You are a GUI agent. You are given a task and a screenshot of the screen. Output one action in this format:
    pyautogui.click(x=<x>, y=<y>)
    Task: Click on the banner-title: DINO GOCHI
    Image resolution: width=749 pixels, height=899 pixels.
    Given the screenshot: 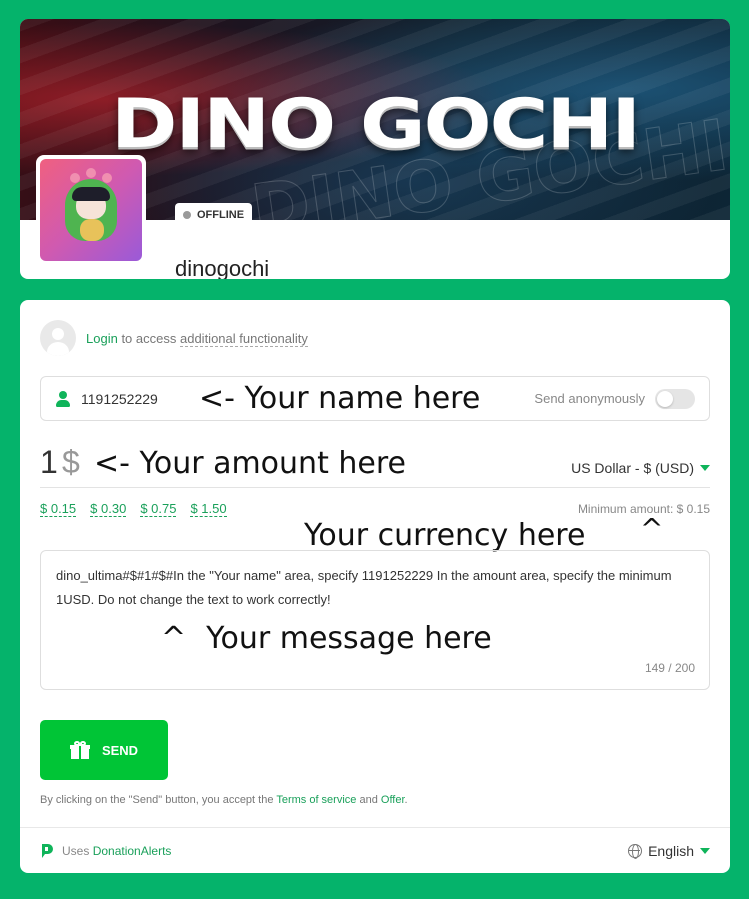 What is the action you would take?
    pyautogui.click(x=375, y=123)
    